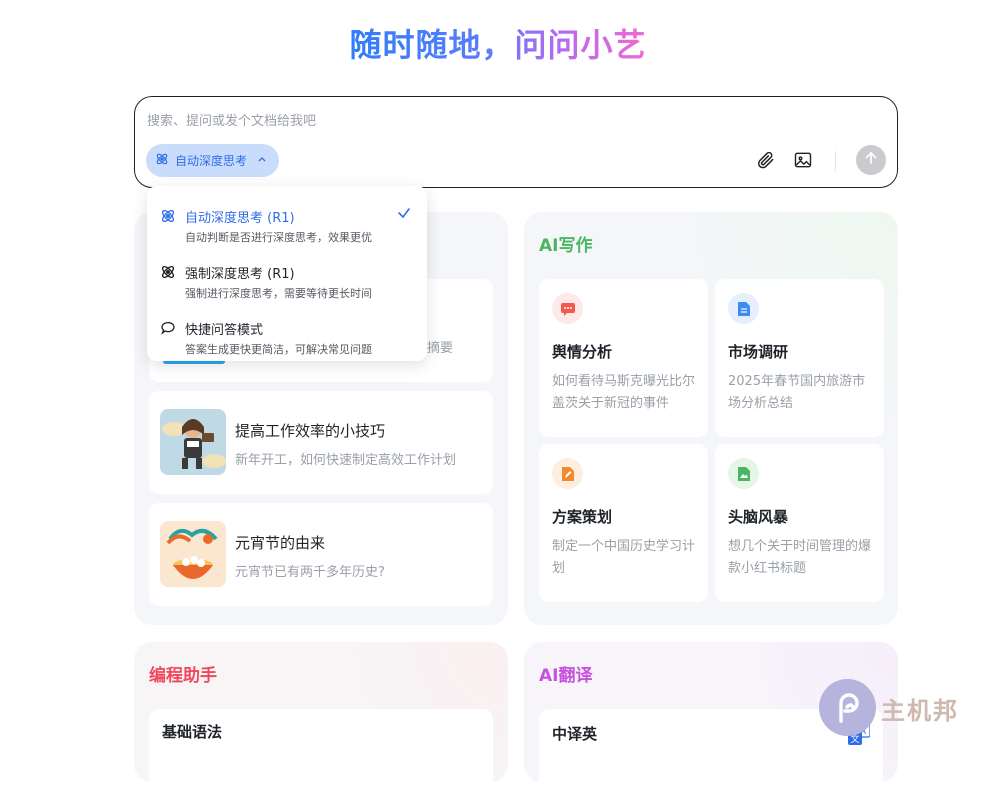  Describe the element at coordinates (193, 554) in the screenshot. I see `lantern-festival-thumbnail` at that location.